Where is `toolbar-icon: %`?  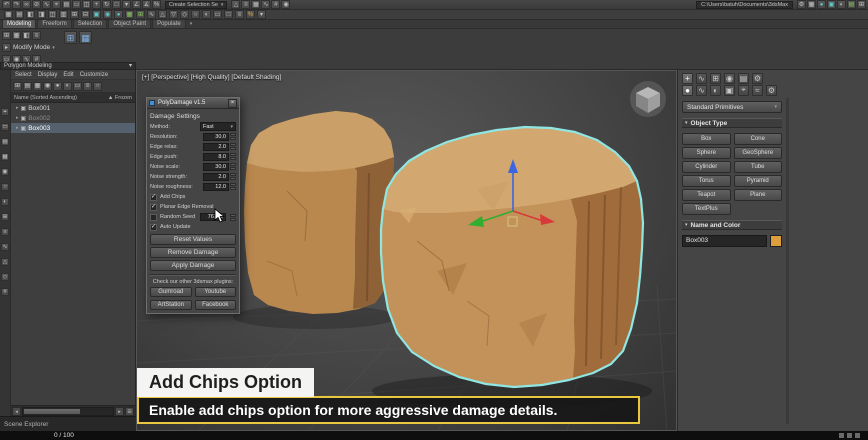
toolbar-icon: % is located at coordinates (250, 14).